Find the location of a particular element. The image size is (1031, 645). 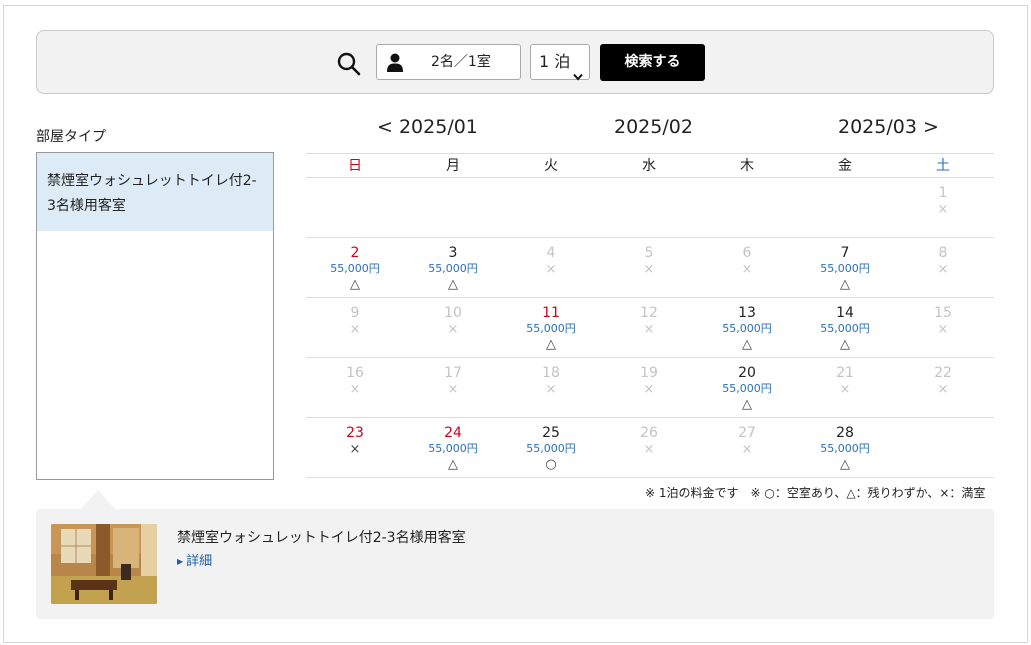

day-number: 12 is located at coordinates (649, 313).